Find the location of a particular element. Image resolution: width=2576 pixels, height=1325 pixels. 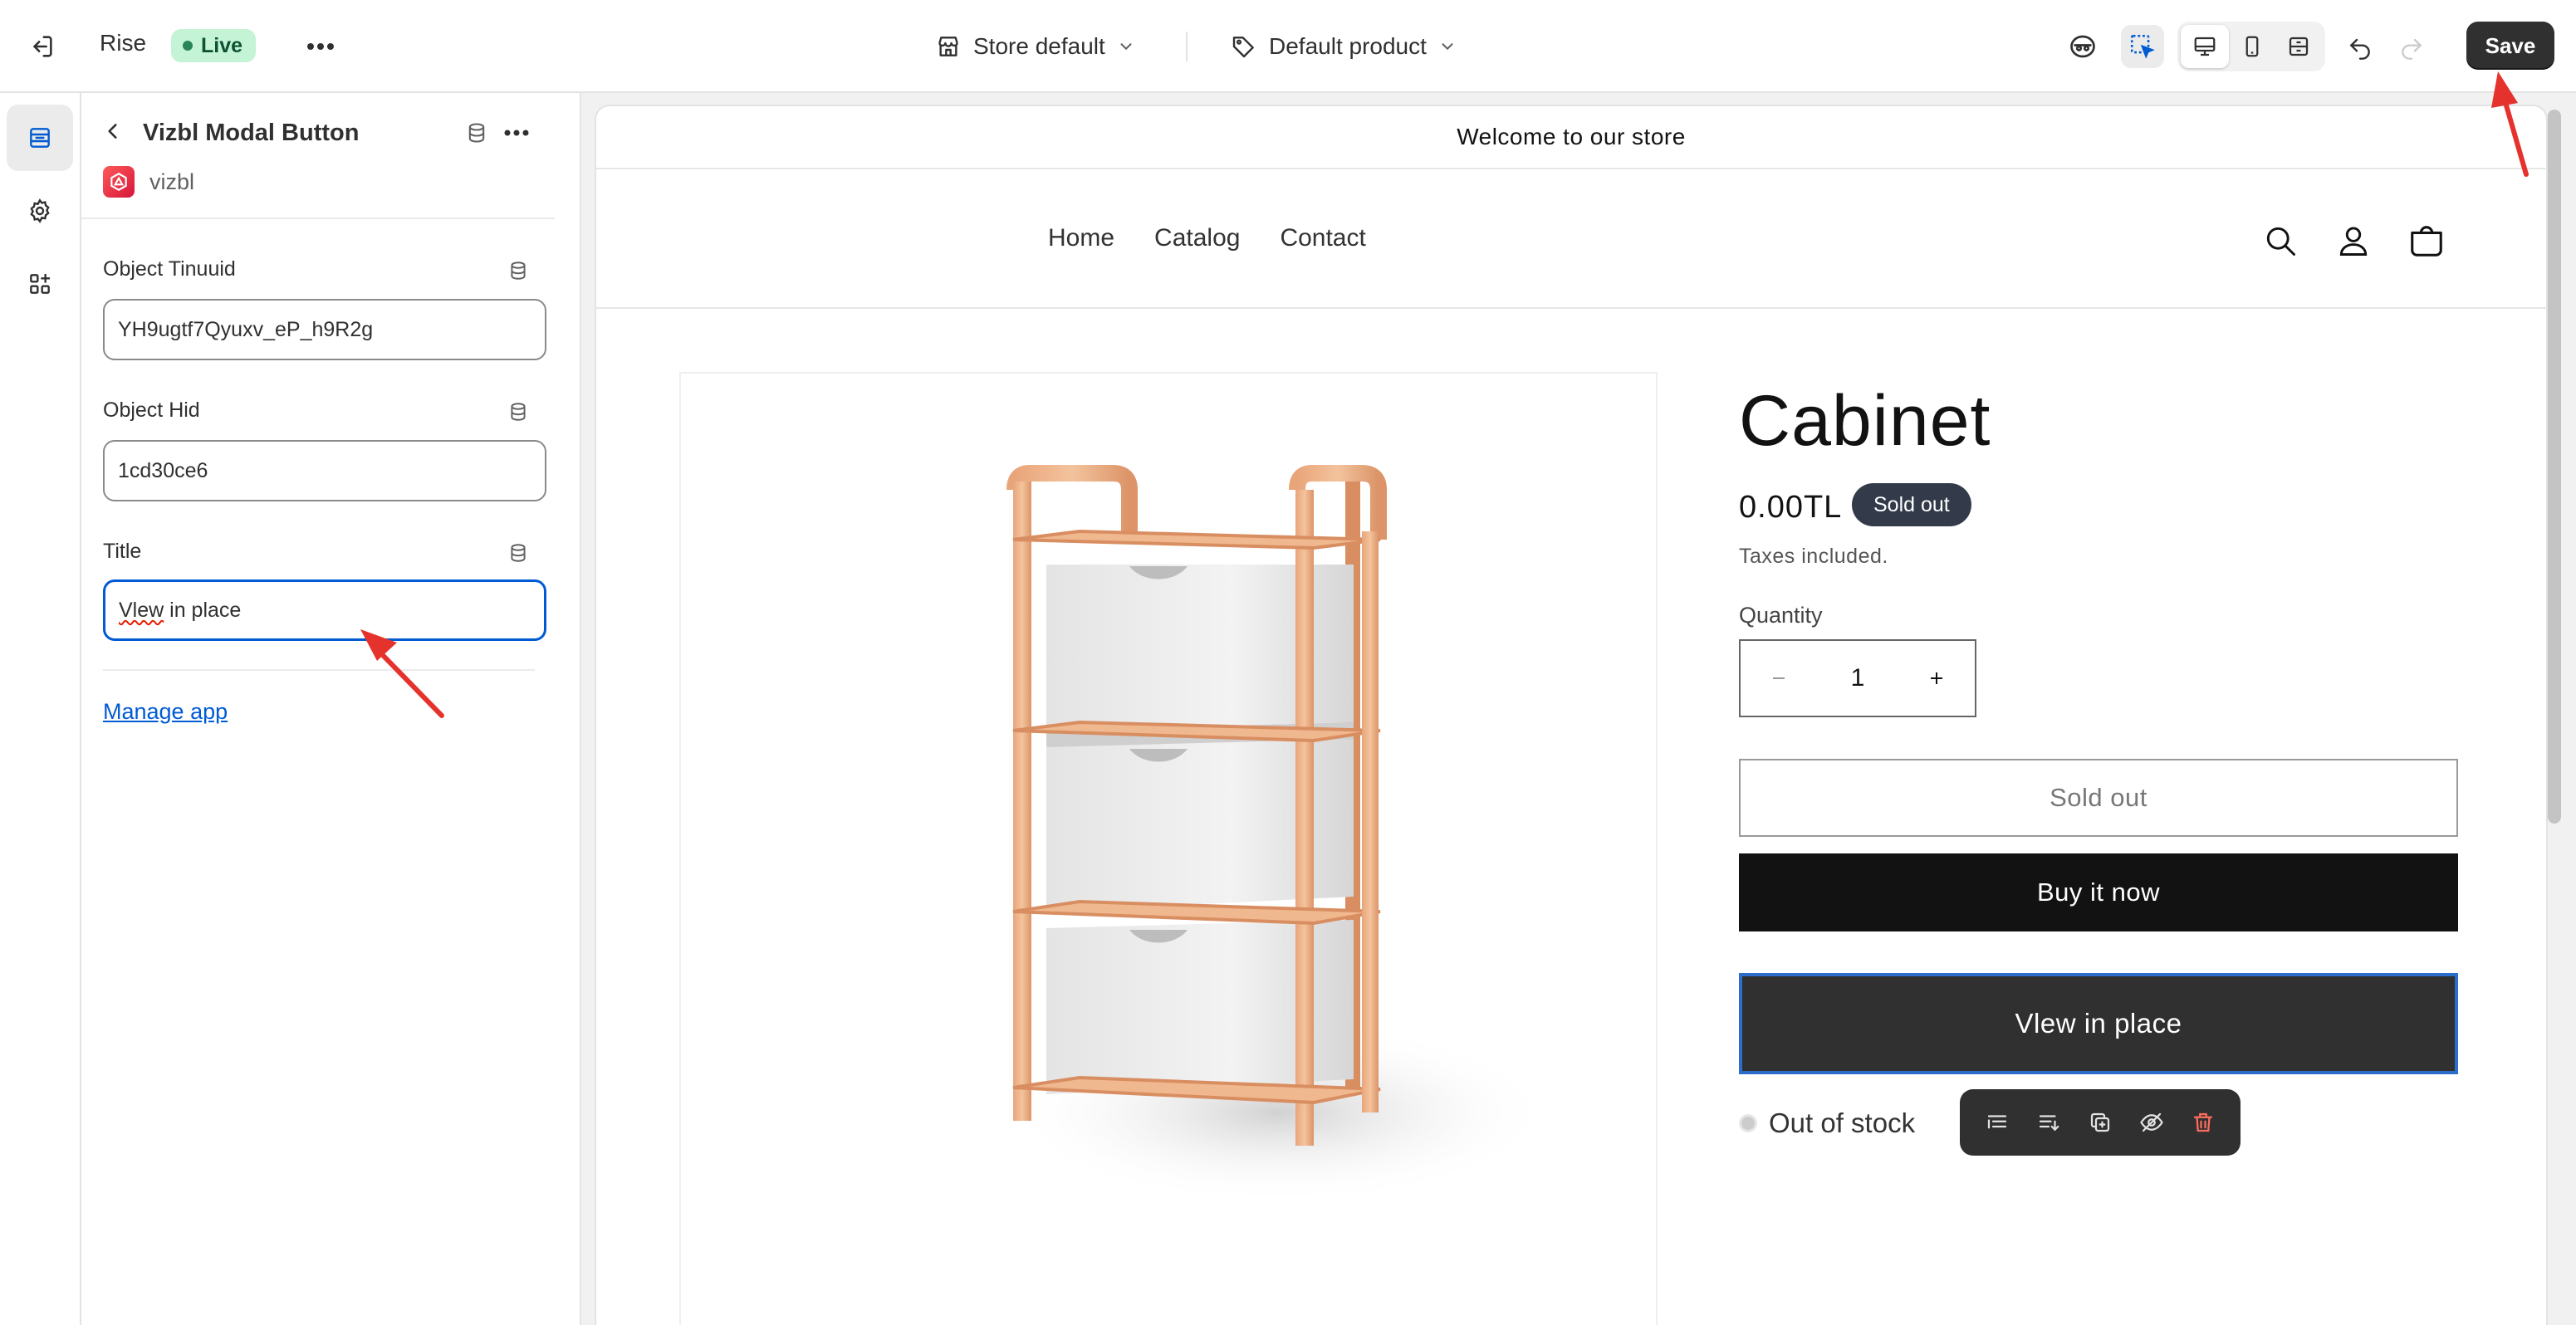

tax-note: Taxes included. is located at coordinates (1814, 556).